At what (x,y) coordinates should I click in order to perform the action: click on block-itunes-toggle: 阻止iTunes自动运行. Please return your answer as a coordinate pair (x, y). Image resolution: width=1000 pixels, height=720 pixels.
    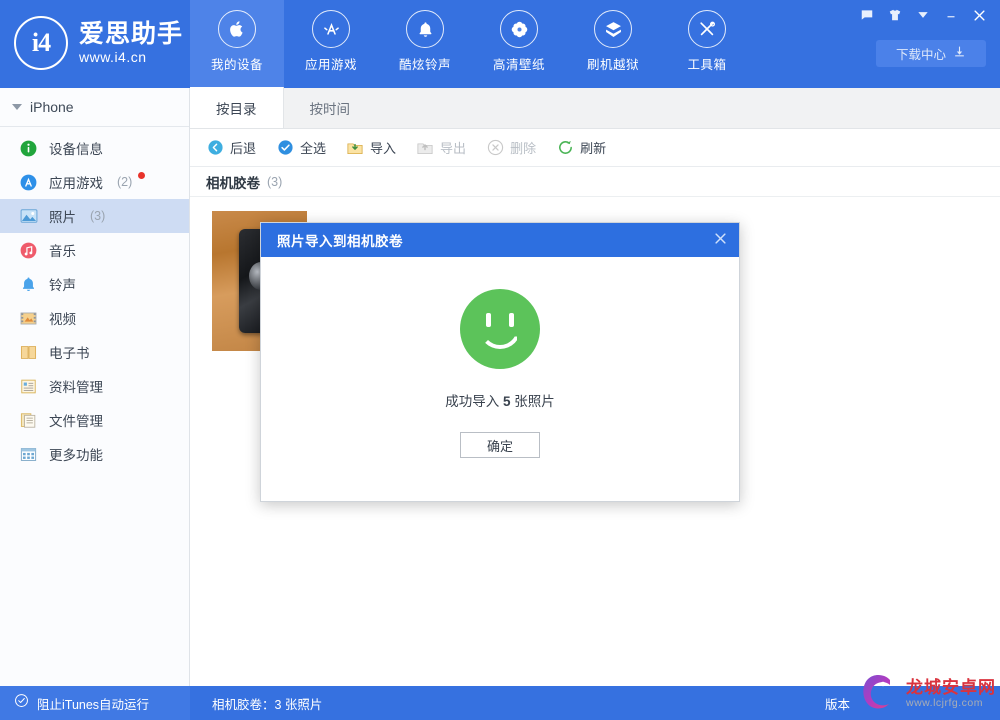
    Looking at the image, I should click on (95, 703).